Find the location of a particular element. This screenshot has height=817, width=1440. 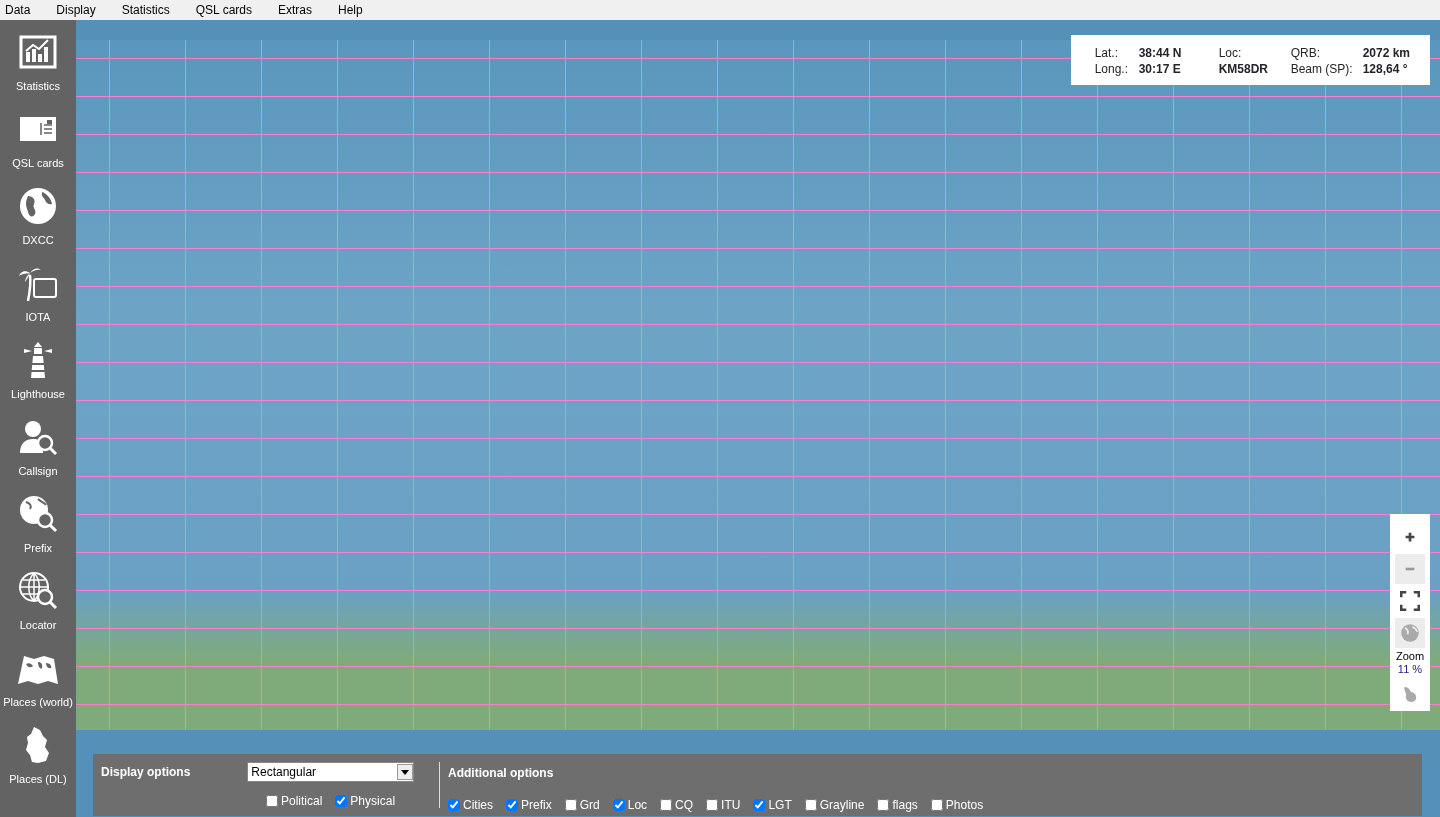

menu-item: Data is located at coordinates (15, 10).